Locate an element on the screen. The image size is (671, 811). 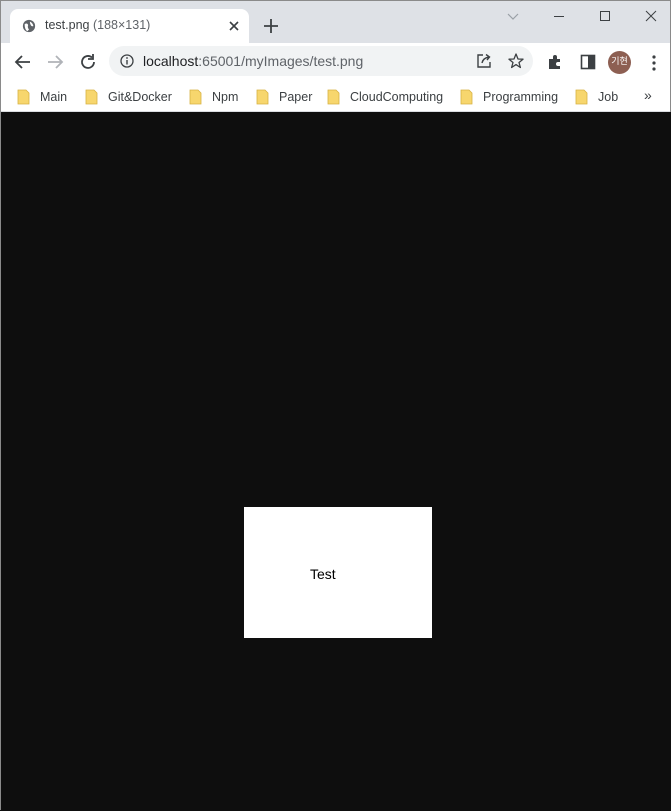
bookmark-cloudcomputing: CloudComputing is located at coordinates (385, 97).